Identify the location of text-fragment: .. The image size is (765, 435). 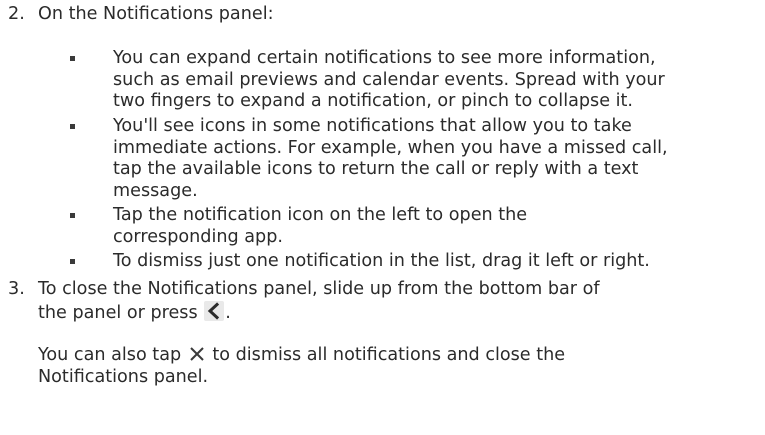
(228, 312).